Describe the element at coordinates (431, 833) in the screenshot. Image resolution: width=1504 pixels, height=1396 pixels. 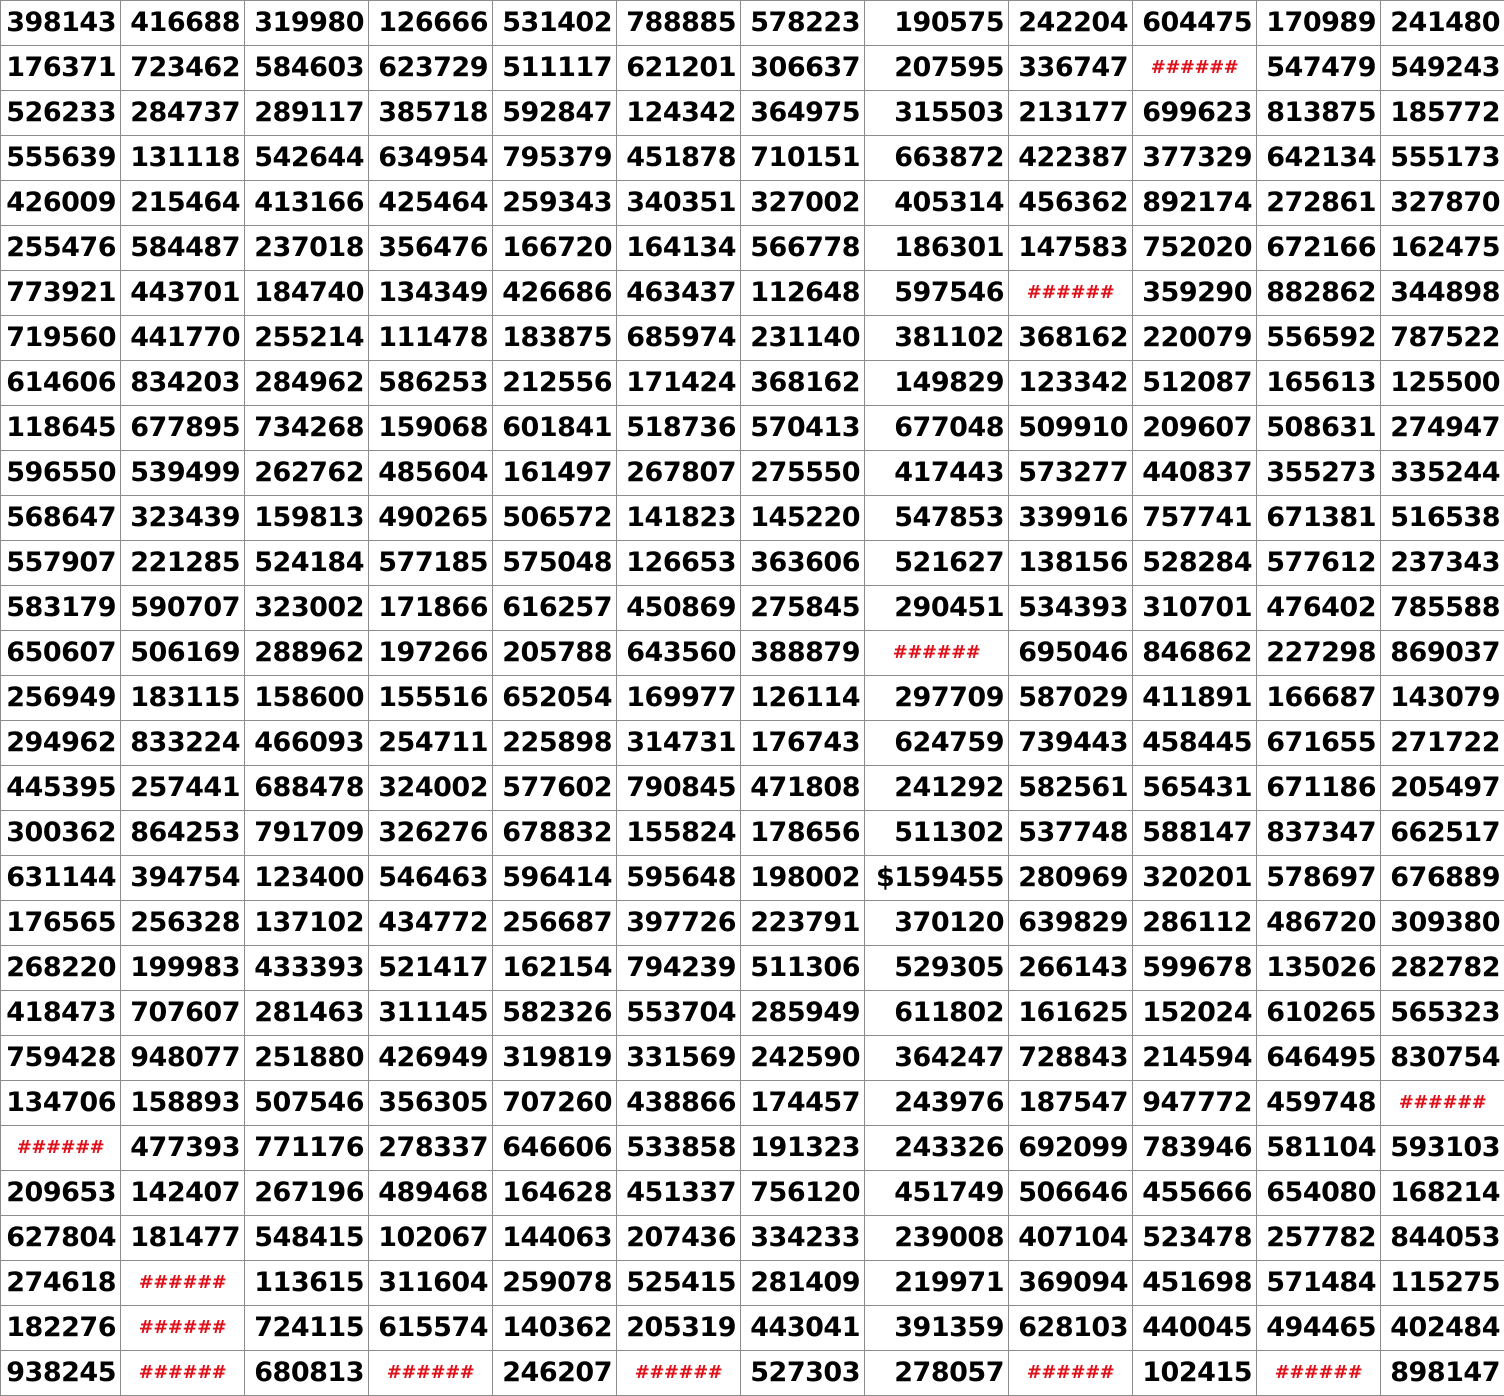
I see `table-cell: 326276` at that location.